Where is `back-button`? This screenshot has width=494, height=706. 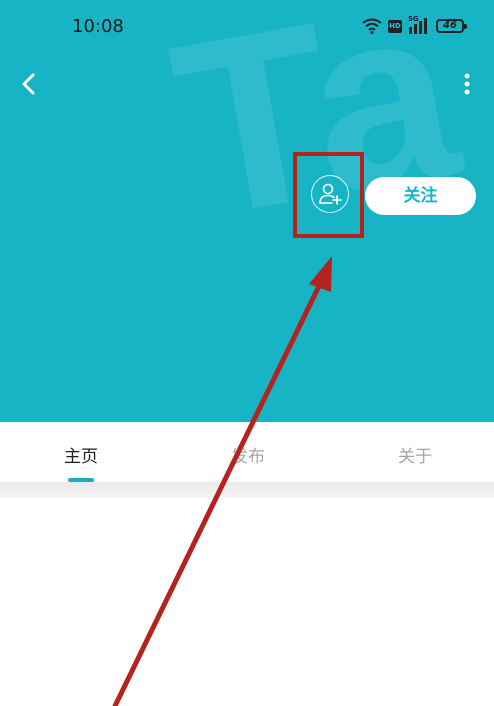 back-button is located at coordinates (30, 84).